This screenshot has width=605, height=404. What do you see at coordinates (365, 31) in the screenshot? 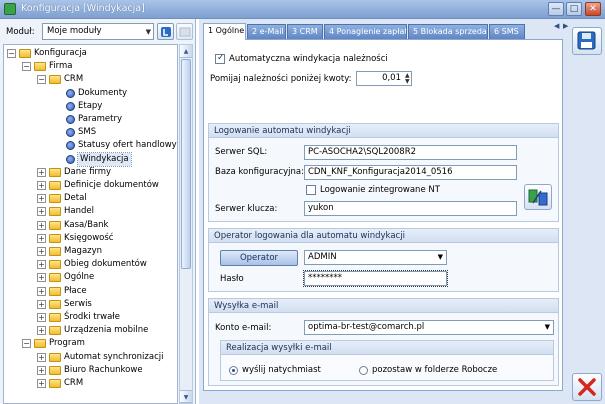
I see `tab-4: 4 Ponaglenie zapłaty` at bounding box center [365, 31].